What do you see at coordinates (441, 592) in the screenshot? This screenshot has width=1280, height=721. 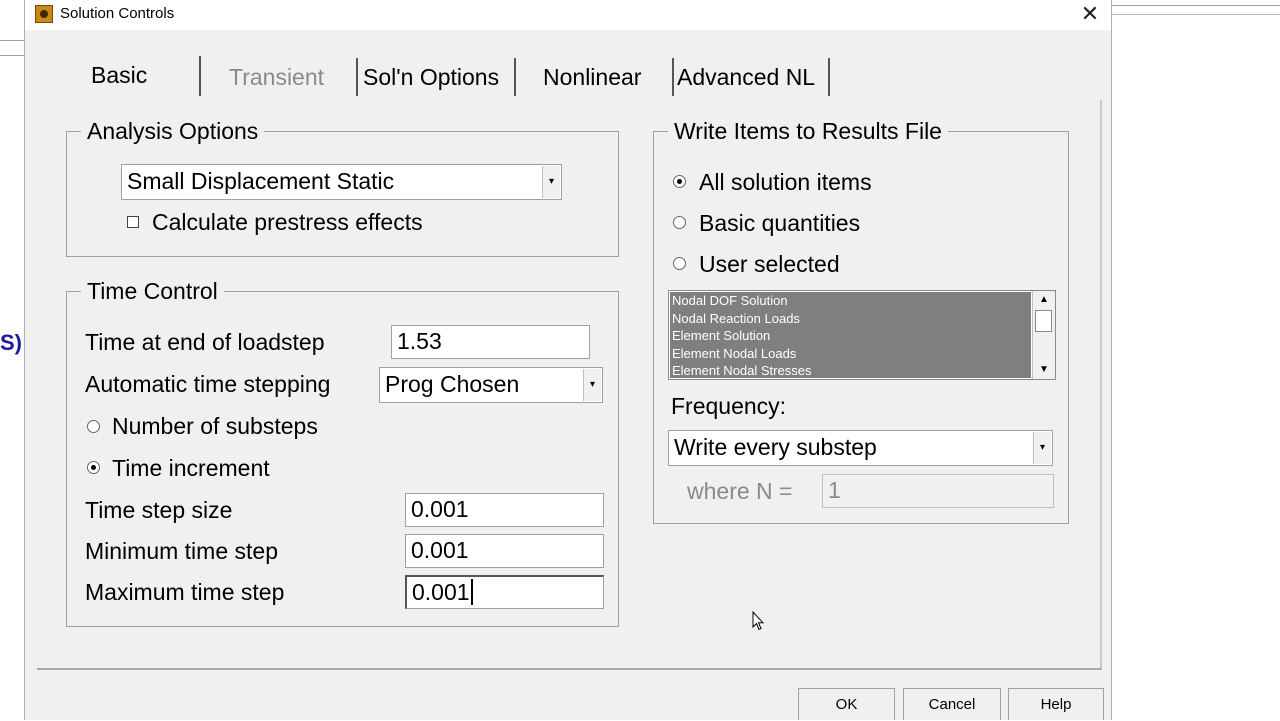 I see `max-step-value: 0.001` at bounding box center [441, 592].